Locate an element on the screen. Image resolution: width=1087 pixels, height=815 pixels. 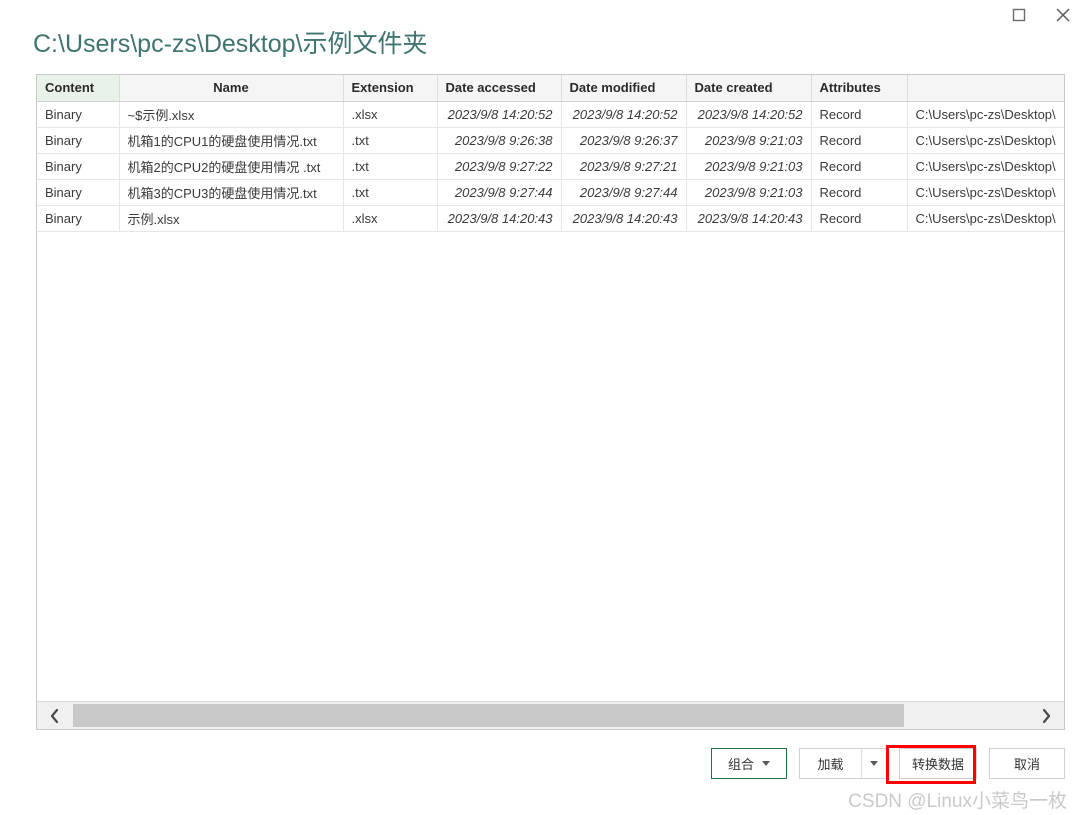
combine-button-label: 组合 is located at coordinates (740, 764).